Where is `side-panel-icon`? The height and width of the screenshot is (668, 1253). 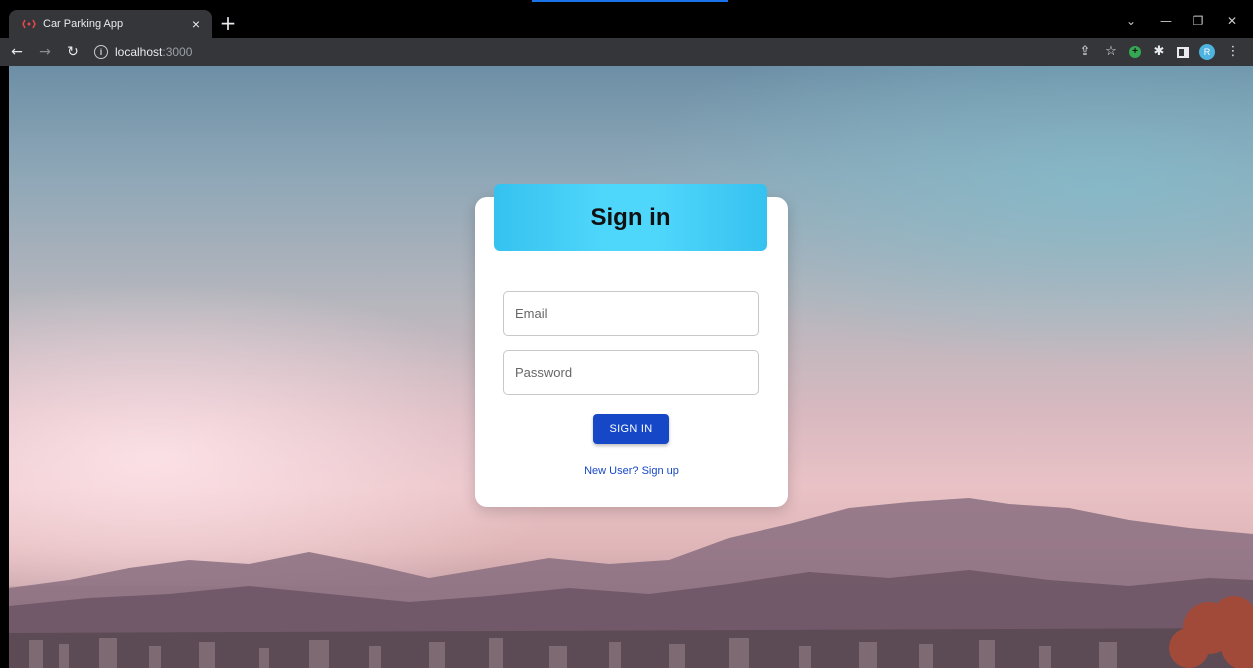 side-panel-icon is located at coordinates (1183, 52).